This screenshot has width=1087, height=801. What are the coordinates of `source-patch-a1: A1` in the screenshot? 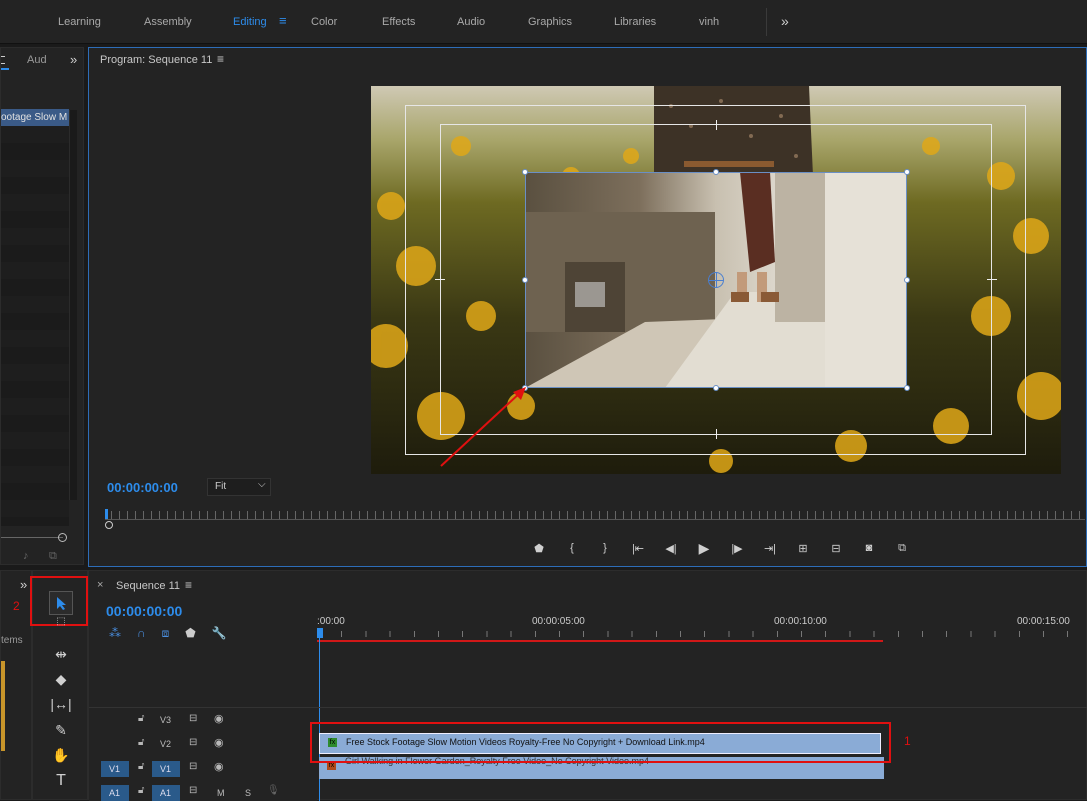 It's located at (115, 793).